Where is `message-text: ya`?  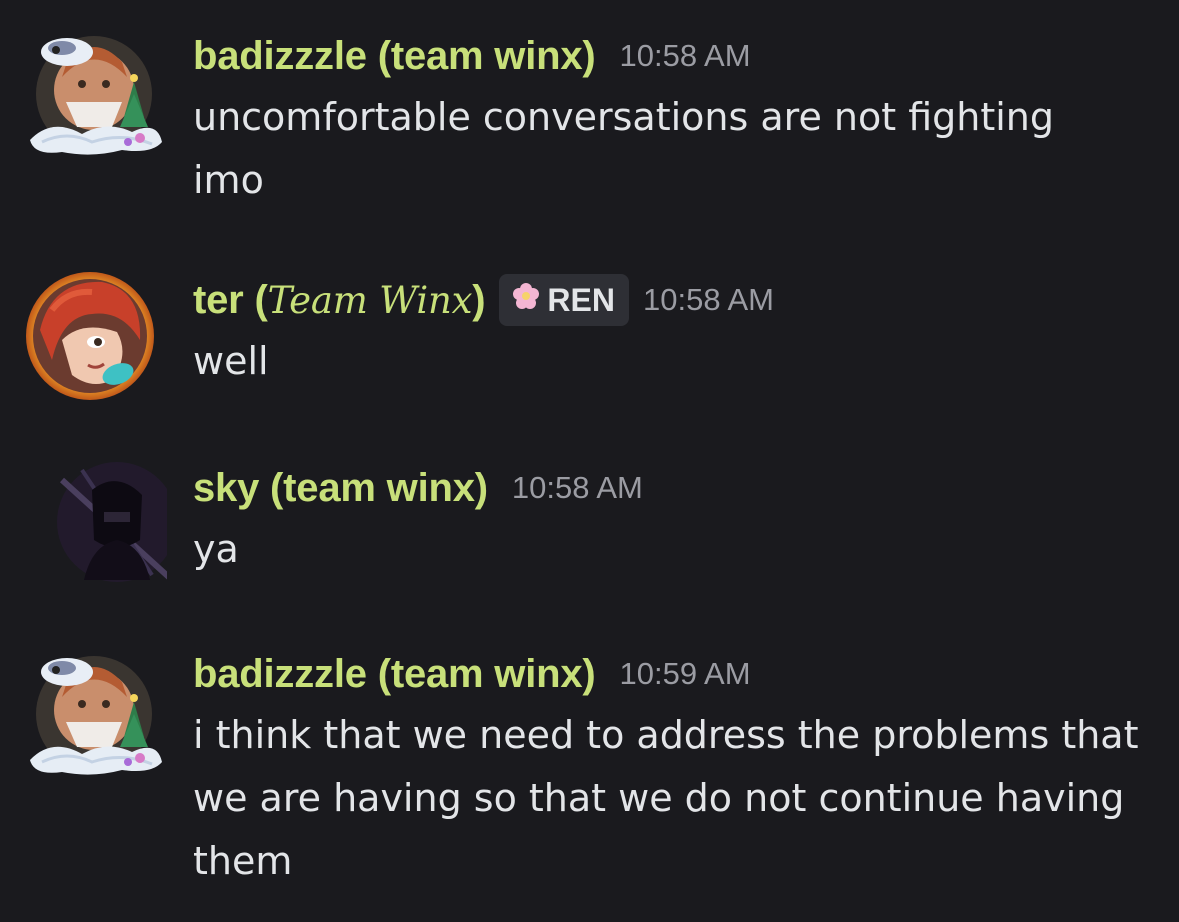
message-text: ya is located at coordinates (216, 549).